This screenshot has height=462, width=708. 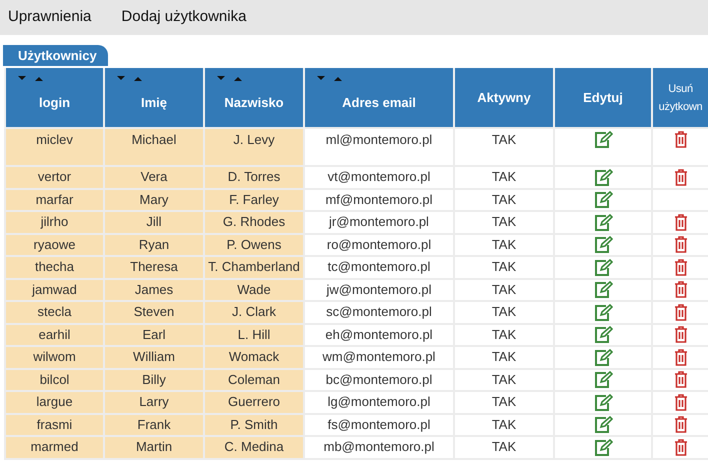 I want to click on last-name-cell: J. Clark, so click(x=254, y=312).